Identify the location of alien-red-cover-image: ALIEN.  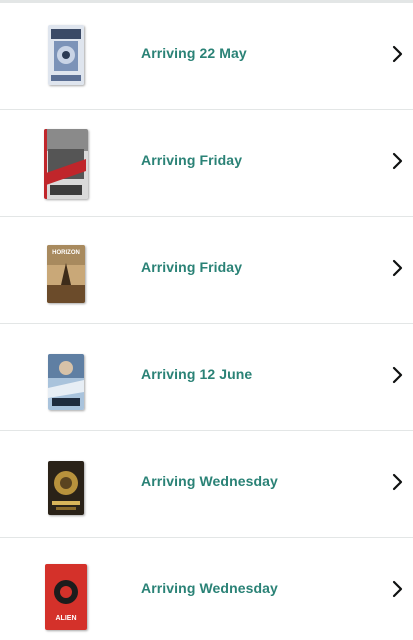
(66, 597).